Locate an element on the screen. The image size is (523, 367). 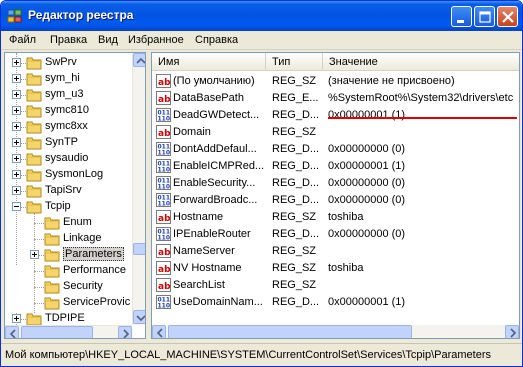
maximize-icon is located at coordinates (485, 17).